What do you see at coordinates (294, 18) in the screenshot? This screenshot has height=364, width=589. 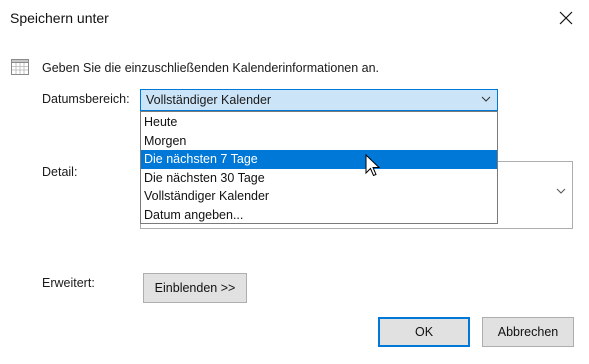 I see `title-bar: Speichern unter` at bounding box center [294, 18].